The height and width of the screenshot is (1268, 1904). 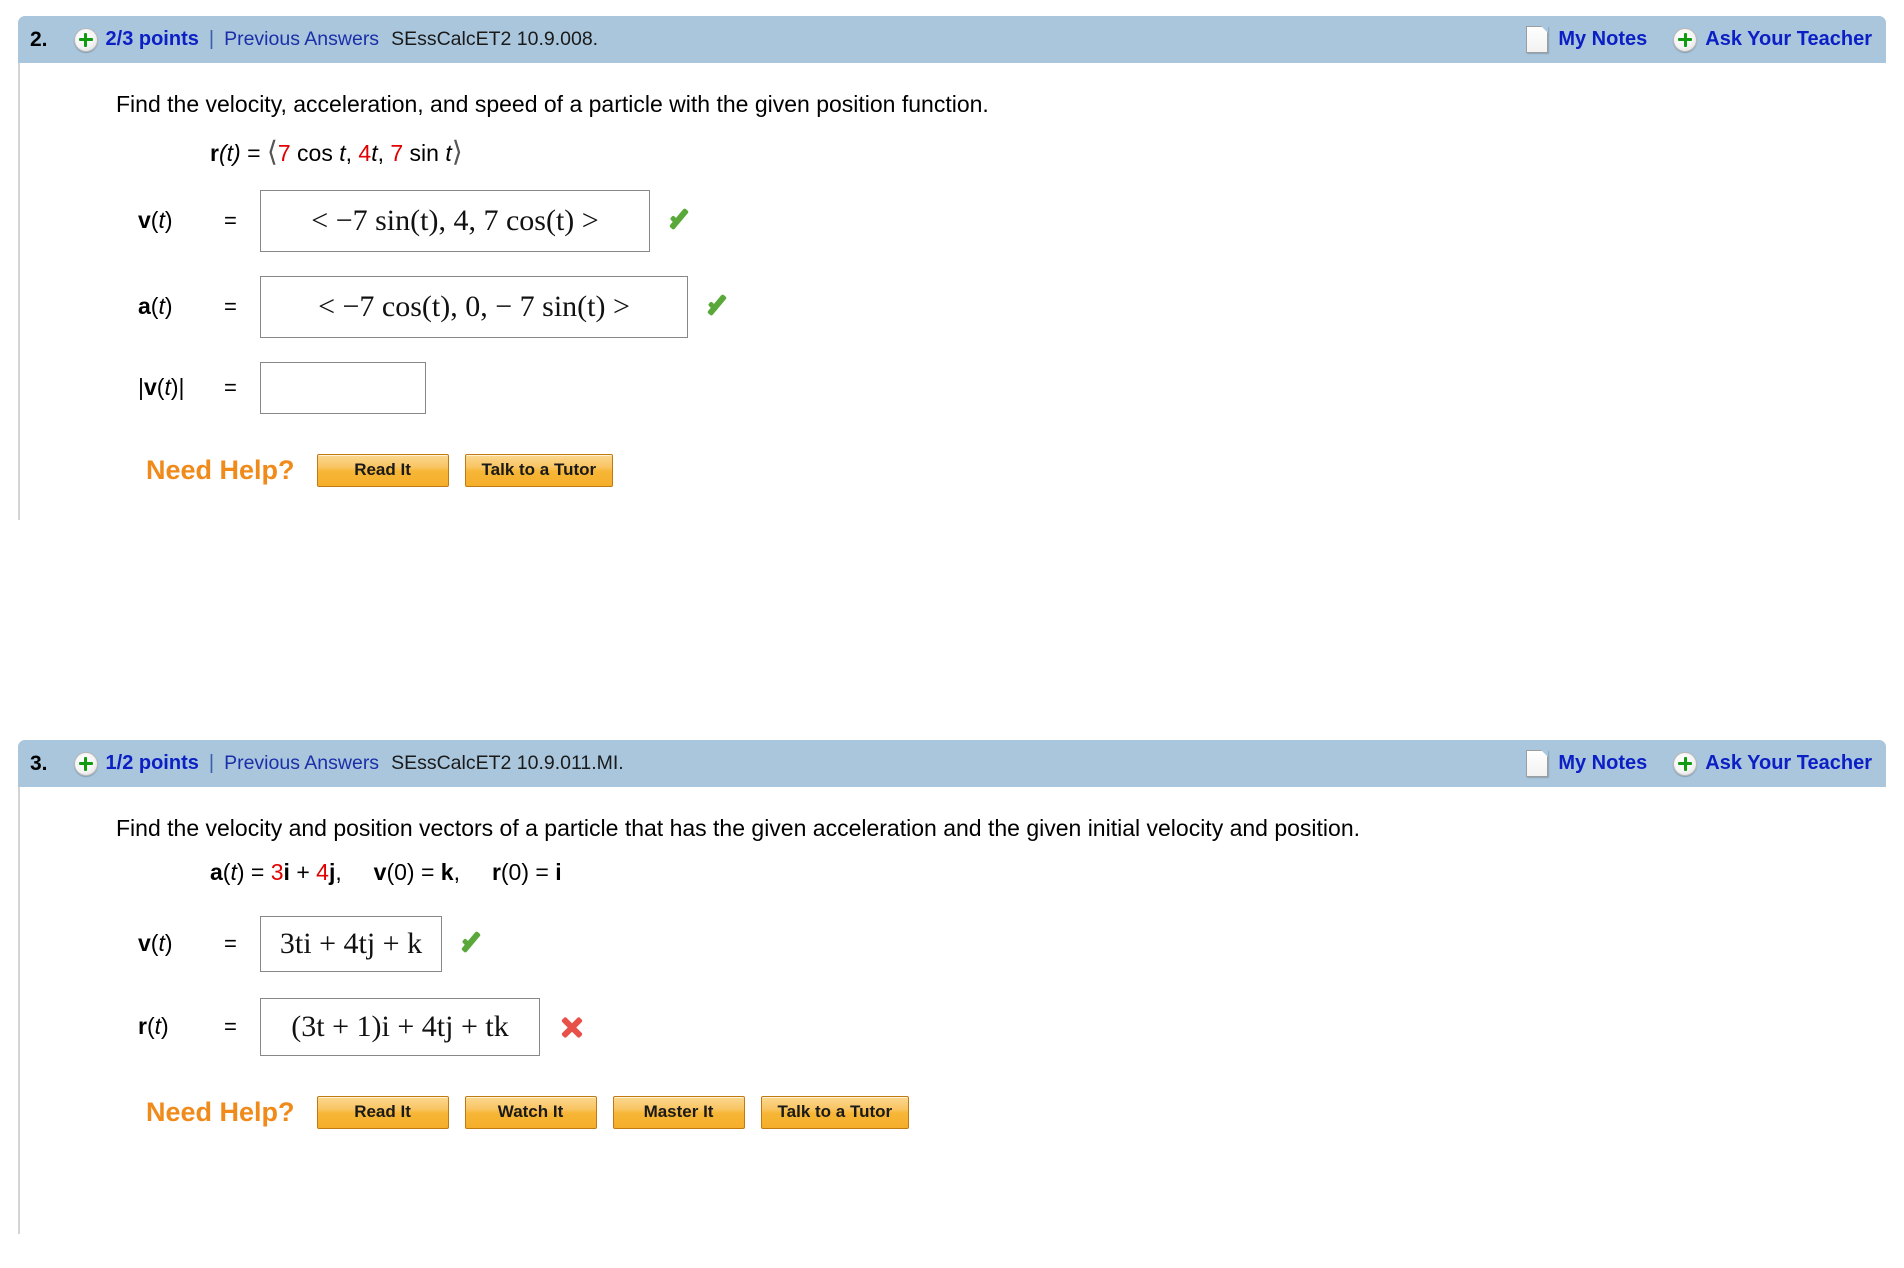 I want to click on answer-row-velocity: v(t) = 3ti + 4tj + k, so click(x=953, y=943).